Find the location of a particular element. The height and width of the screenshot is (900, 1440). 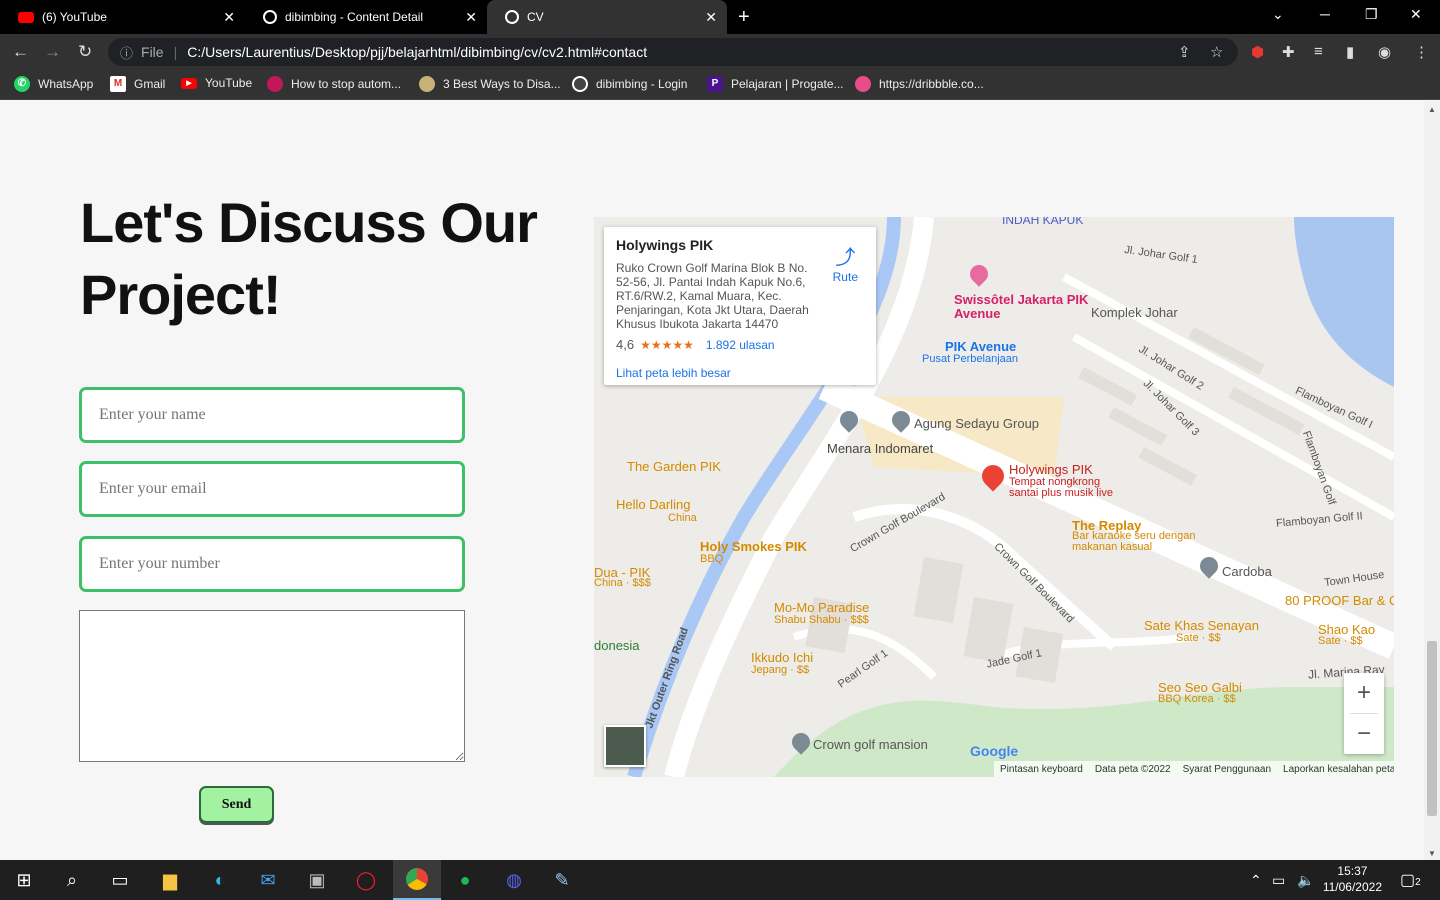

google-logo: Google is located at coordinates (994, 751).